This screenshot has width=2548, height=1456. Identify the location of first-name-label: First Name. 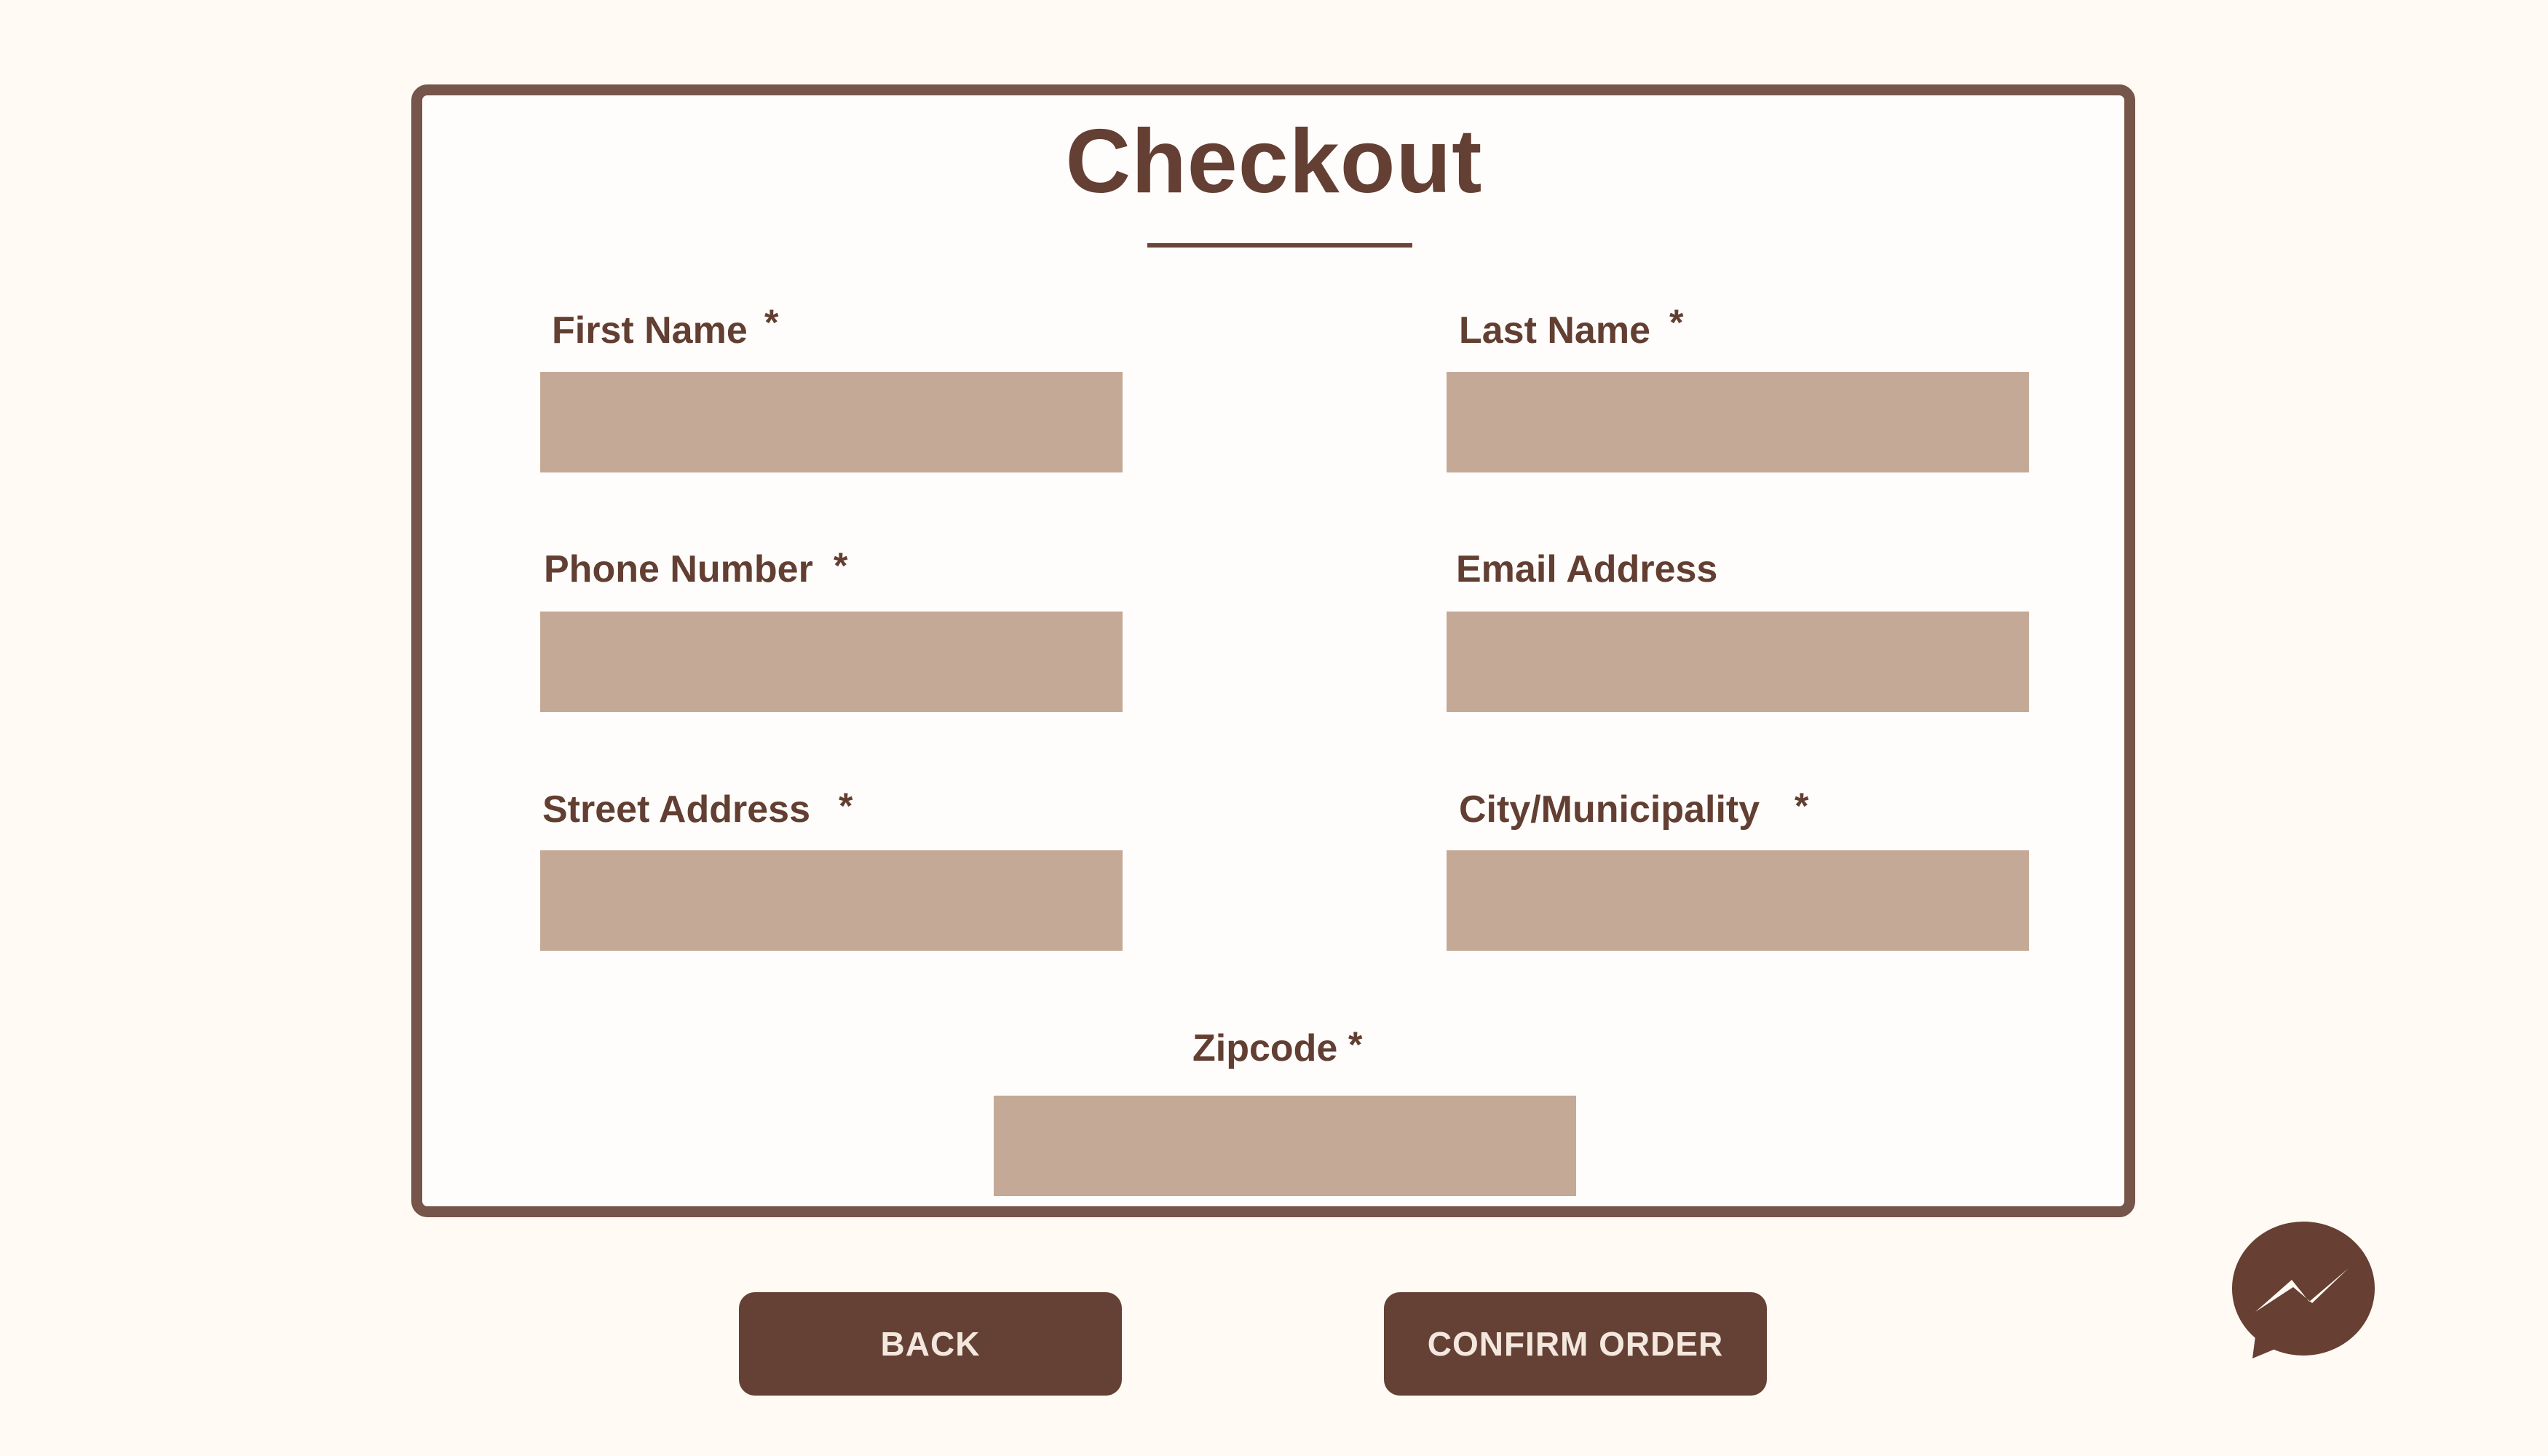
(650, 330).